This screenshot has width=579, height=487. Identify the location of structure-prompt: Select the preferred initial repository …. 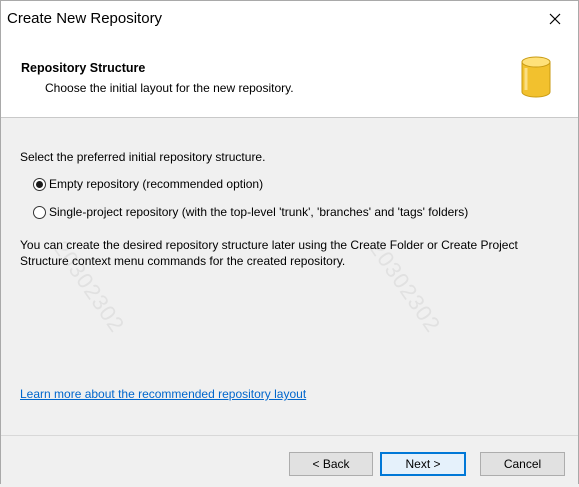
(143, 157).